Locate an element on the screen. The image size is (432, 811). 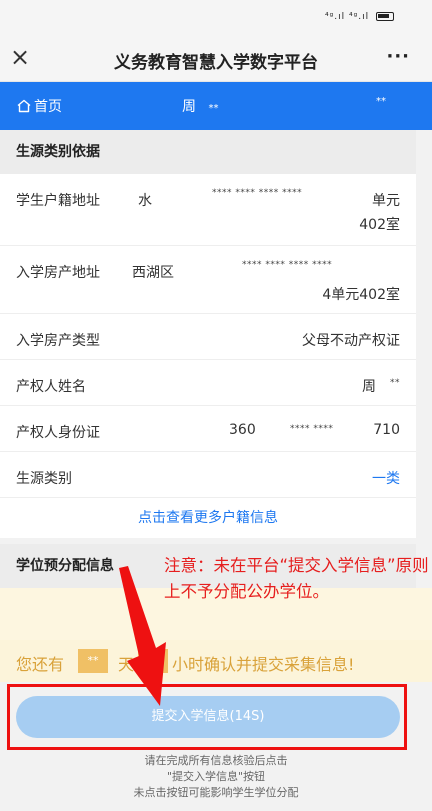
status-bar: ⁴ᵍ.ıl ⁴ᵍ.ıl is located at coordinates (216, 18).